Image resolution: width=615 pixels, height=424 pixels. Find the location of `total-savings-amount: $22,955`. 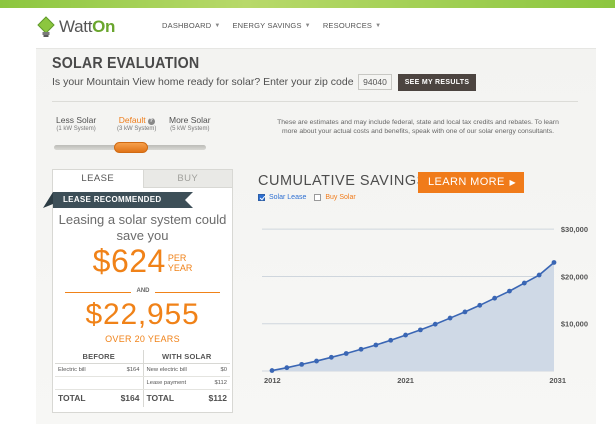

total-savings-amount: $22,955 is located at coordinates (142, 314).